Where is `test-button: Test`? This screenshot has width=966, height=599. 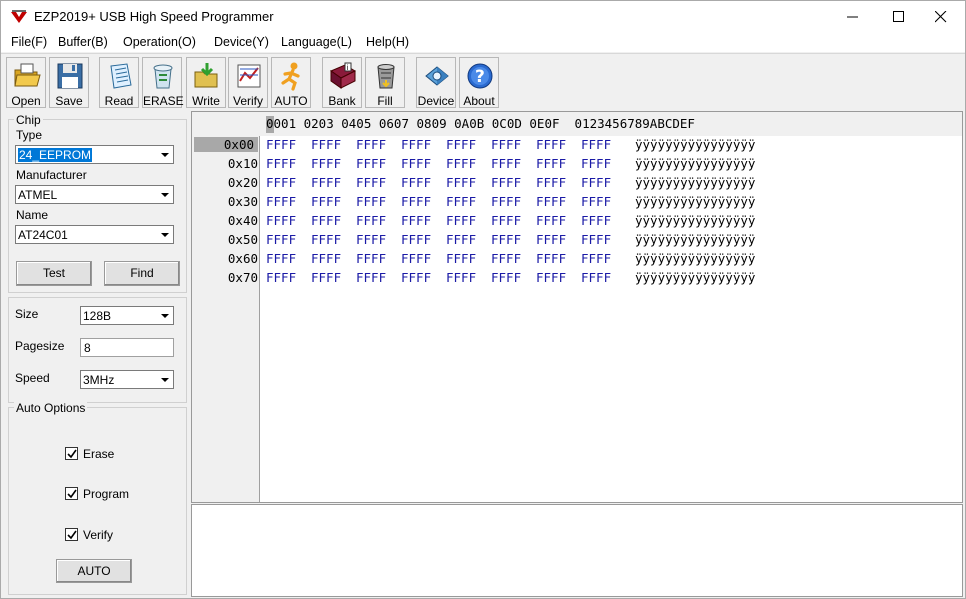
test-button: Test is located at coordinates (54, 273).